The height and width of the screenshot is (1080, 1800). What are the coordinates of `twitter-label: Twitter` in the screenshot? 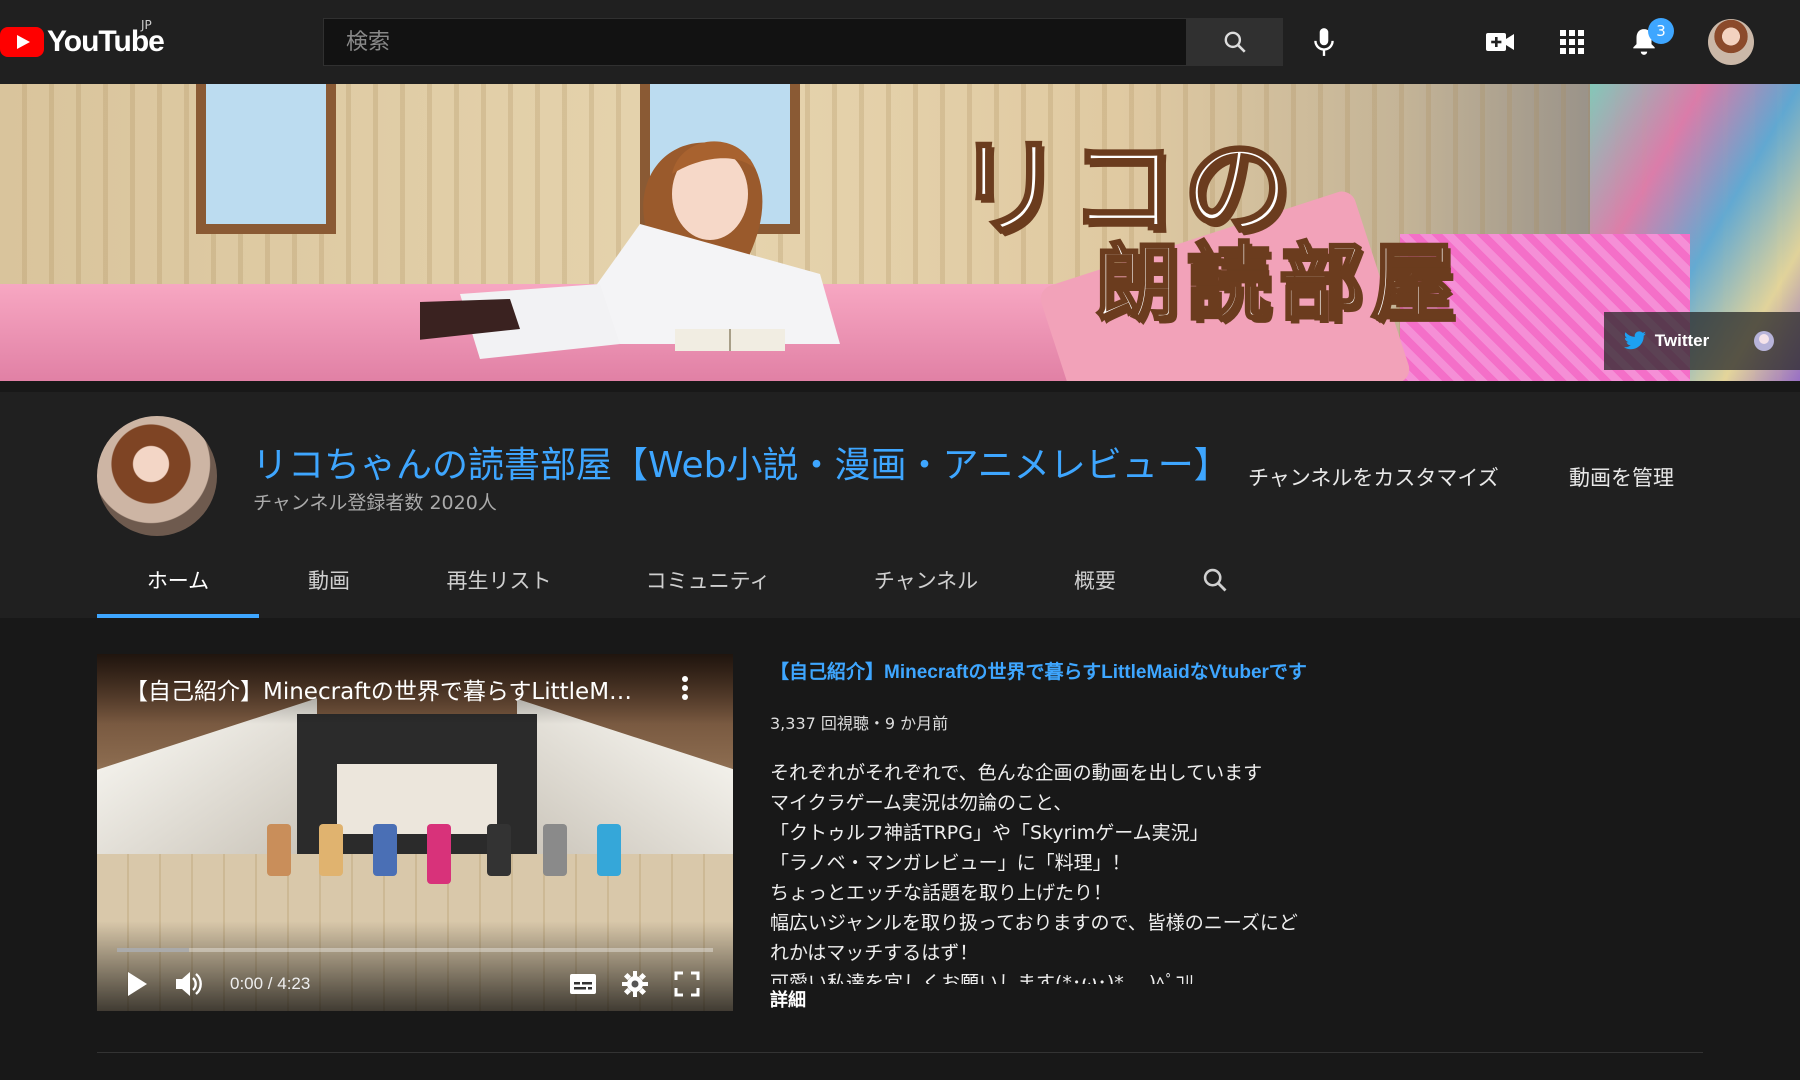 It's located at (1682, 340).